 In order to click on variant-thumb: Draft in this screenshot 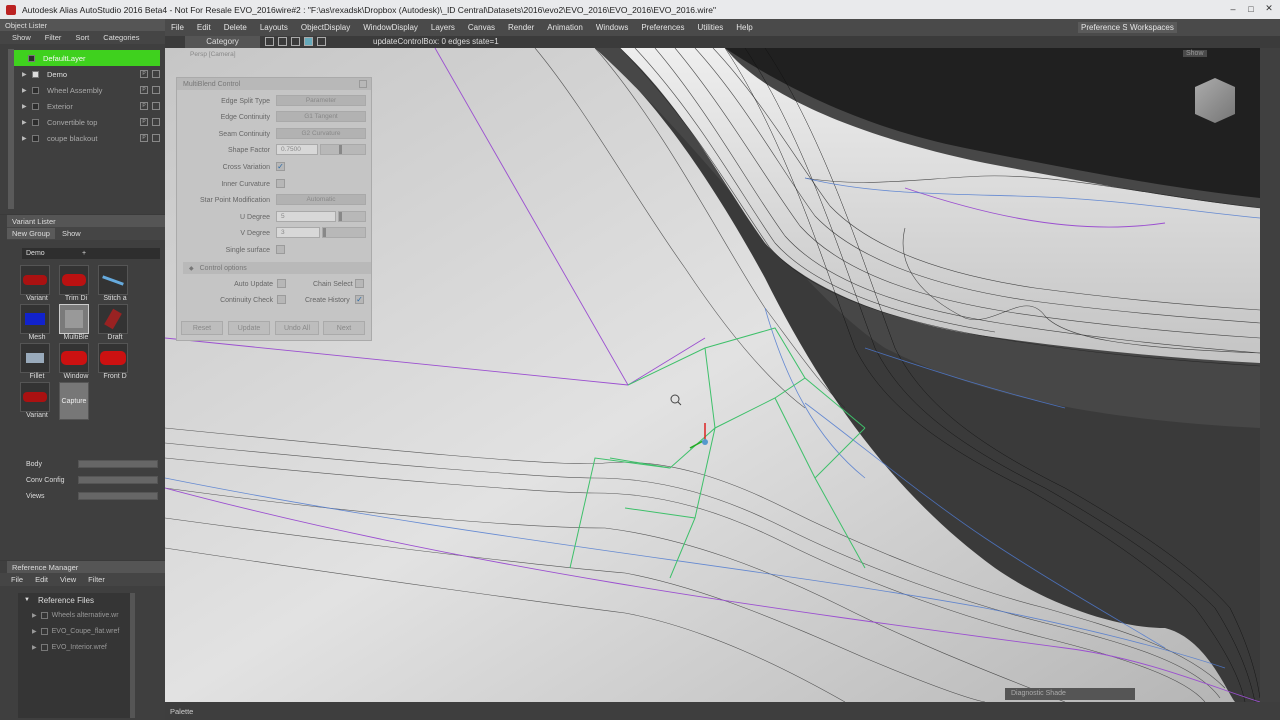, I will do `click(117, 322)`.